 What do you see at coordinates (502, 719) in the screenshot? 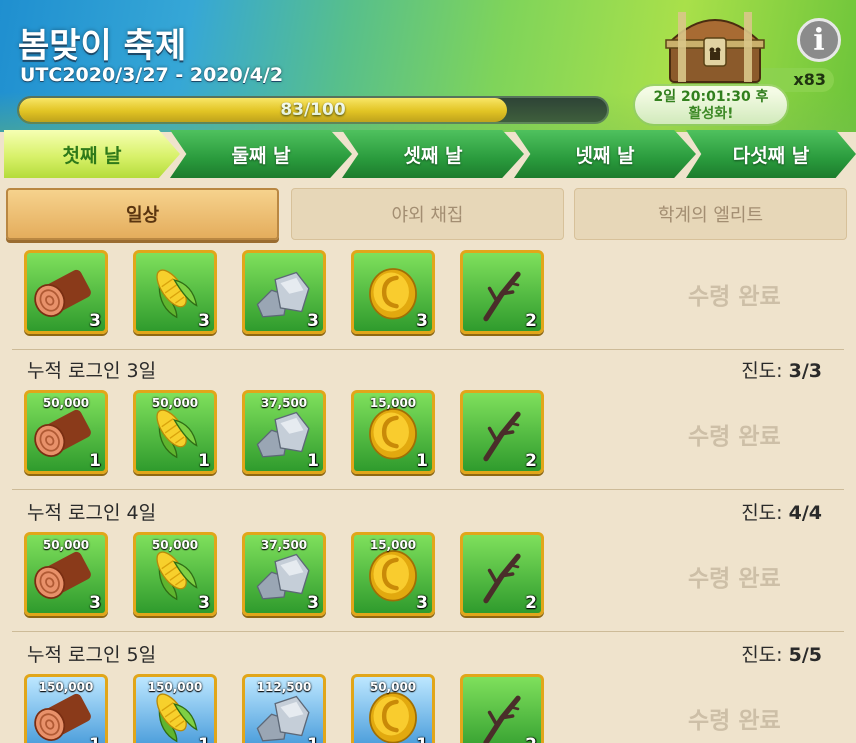
I see `branch-icon` at bounding box center [502, 719].